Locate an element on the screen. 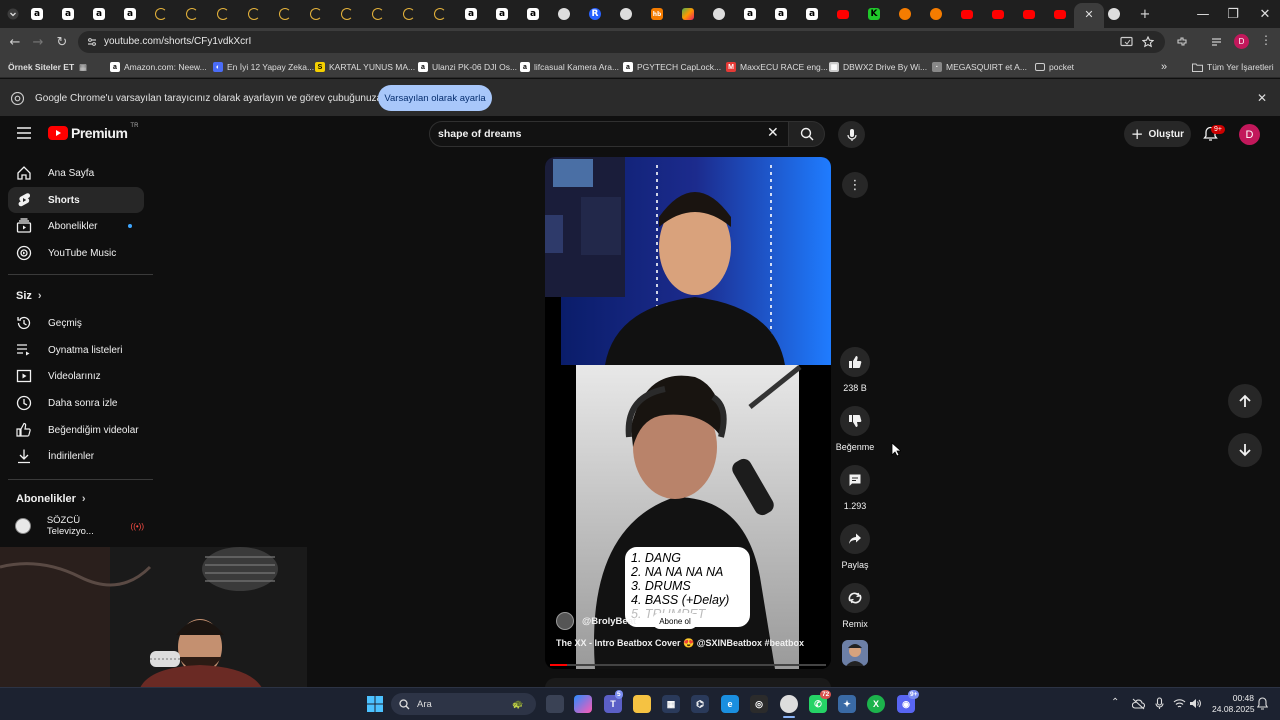 The width and height of the screenshot is (1280, 720). create-button: + Oluştur is located at coordinates (1157, 134).